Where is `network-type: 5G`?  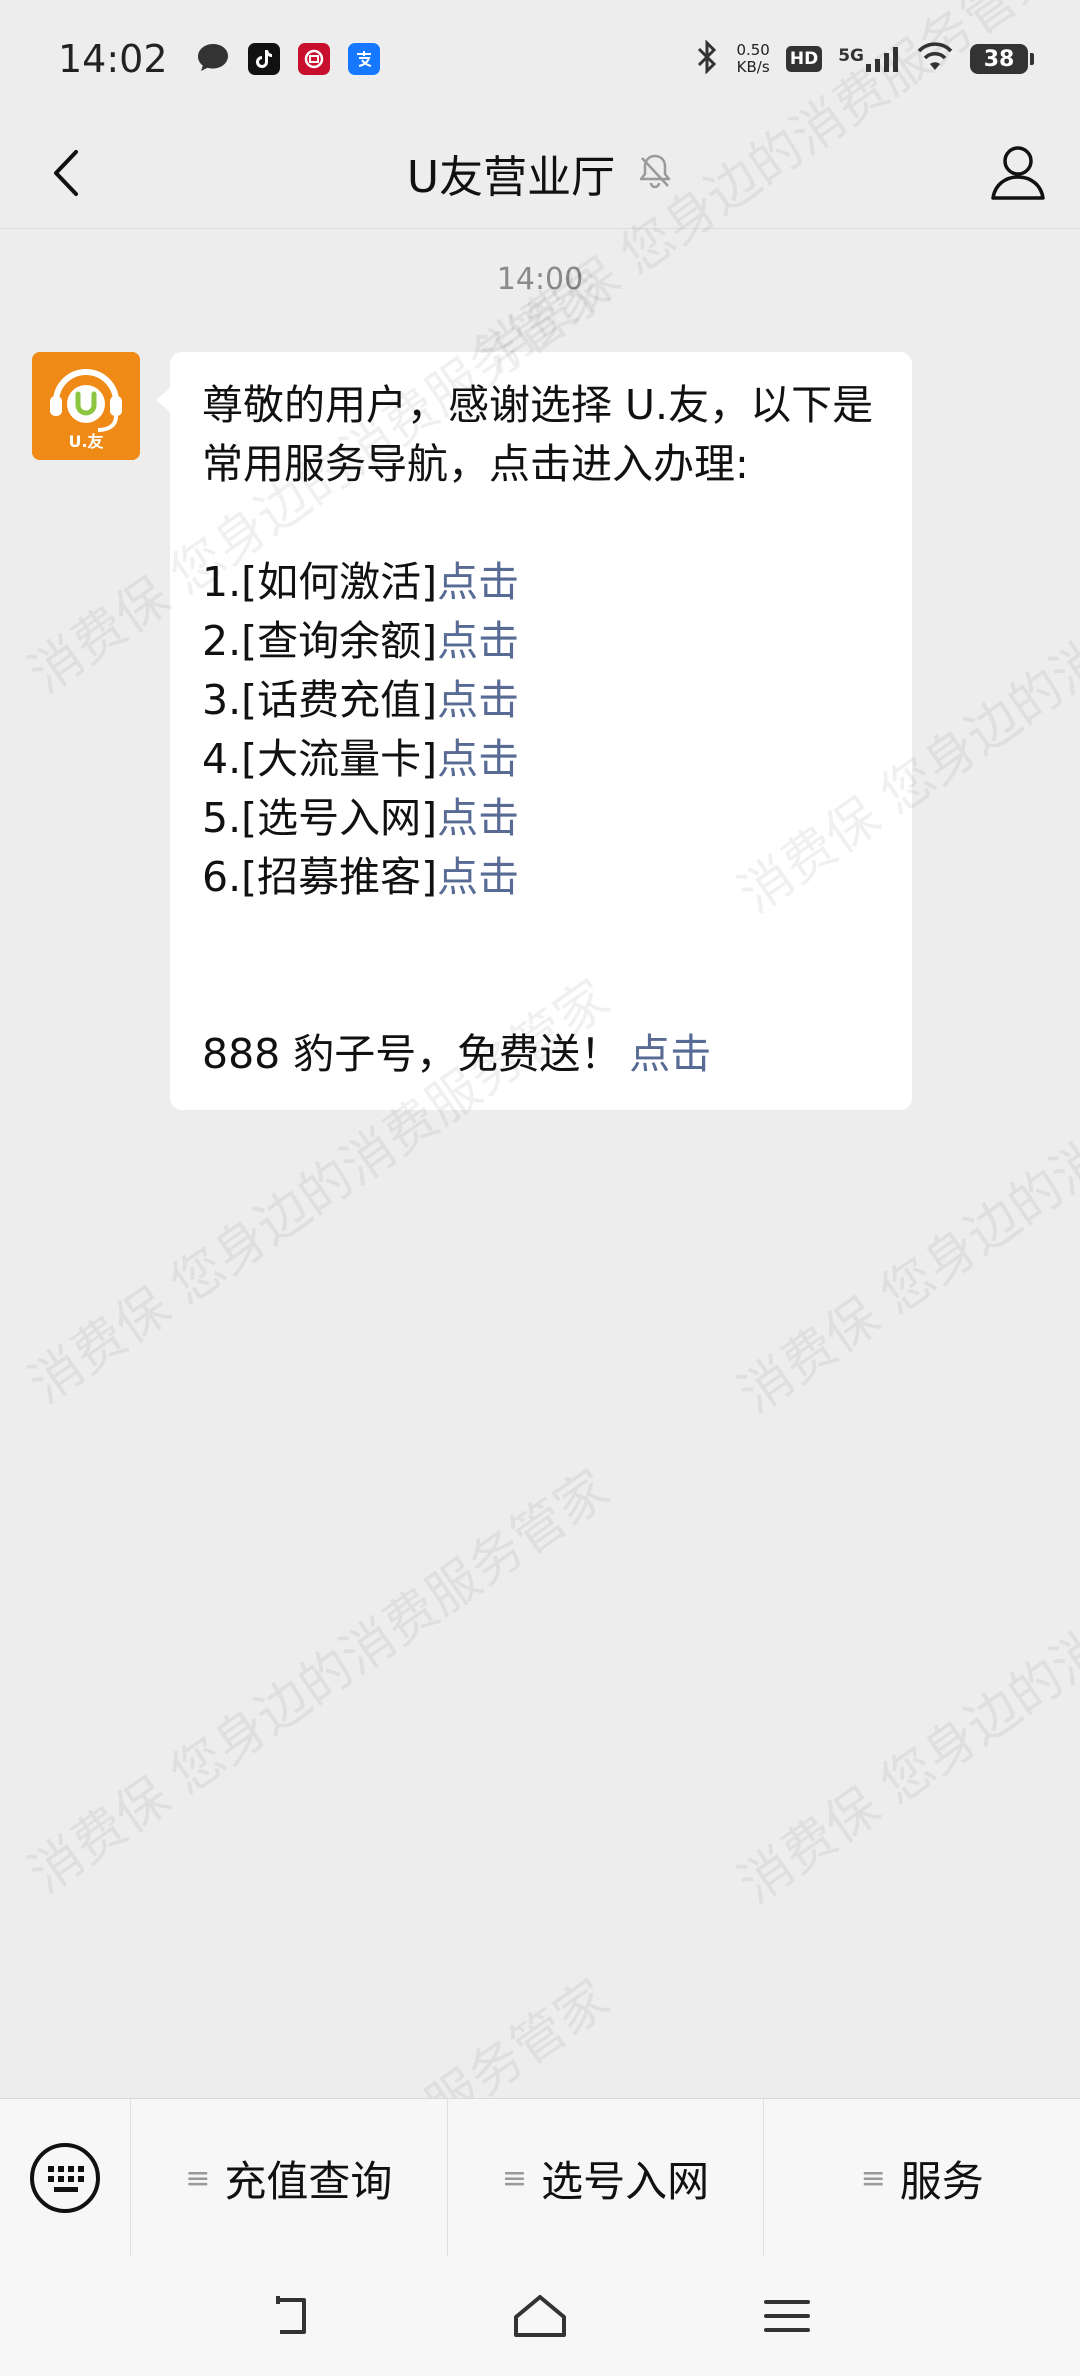 network-type: 5G is located at coordinates (851, 56).